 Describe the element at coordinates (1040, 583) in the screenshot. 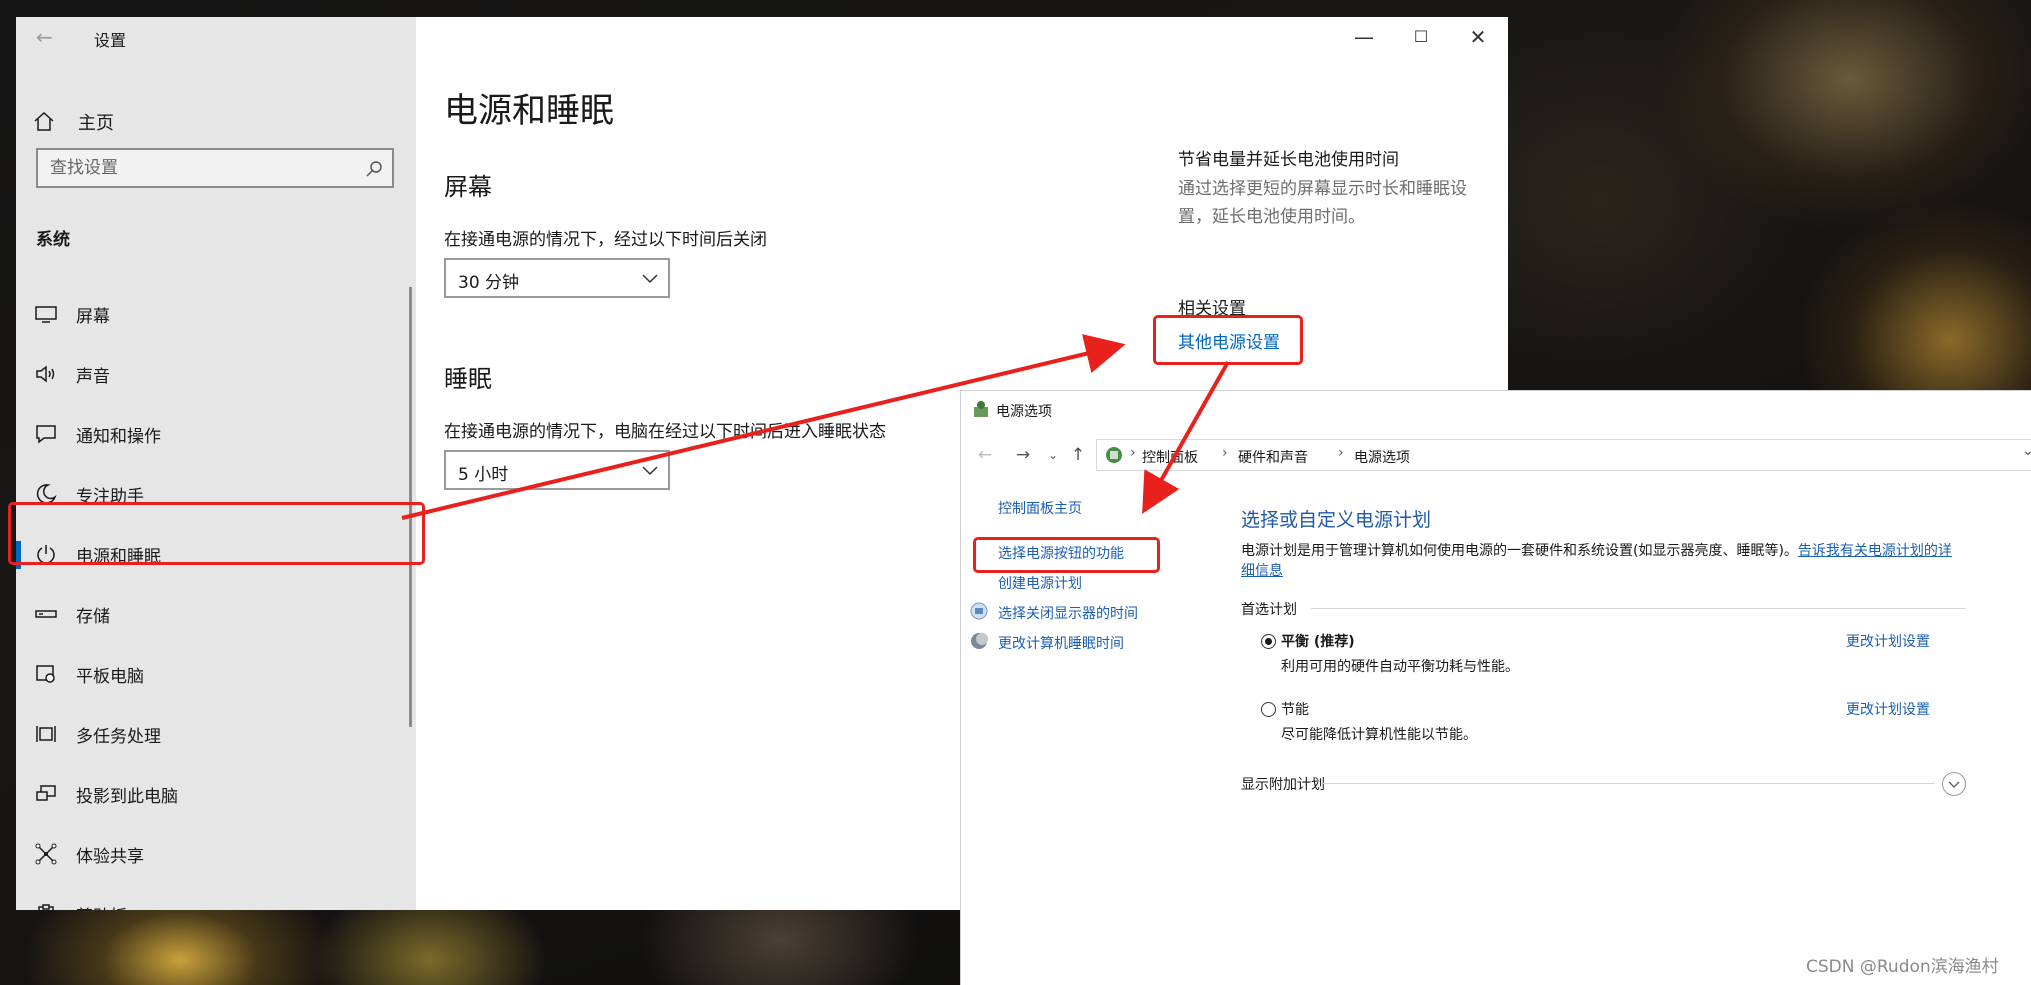

I see `create-power-plan-link: 创建电源计划` at that location.